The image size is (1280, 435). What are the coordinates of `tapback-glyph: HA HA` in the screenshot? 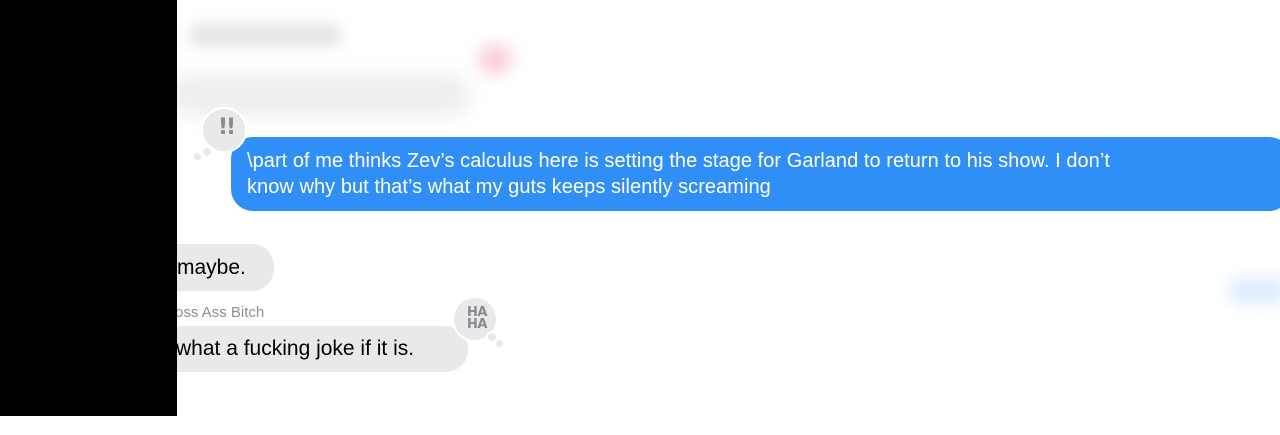 It's located at (477, 319).